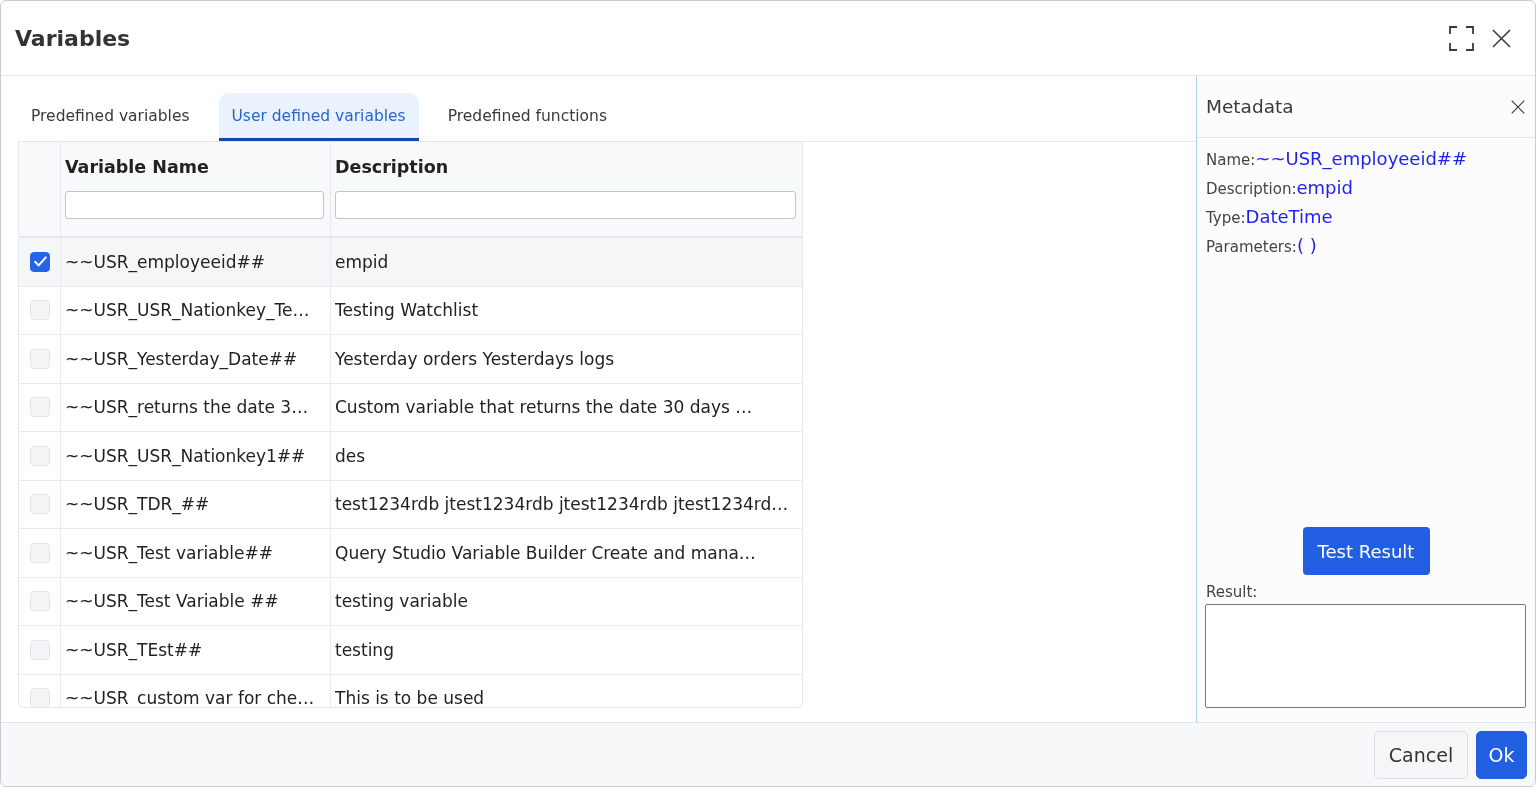  Describe the element at coordinates (1365, 656) in the screenshot. I see `result-field` at that location.